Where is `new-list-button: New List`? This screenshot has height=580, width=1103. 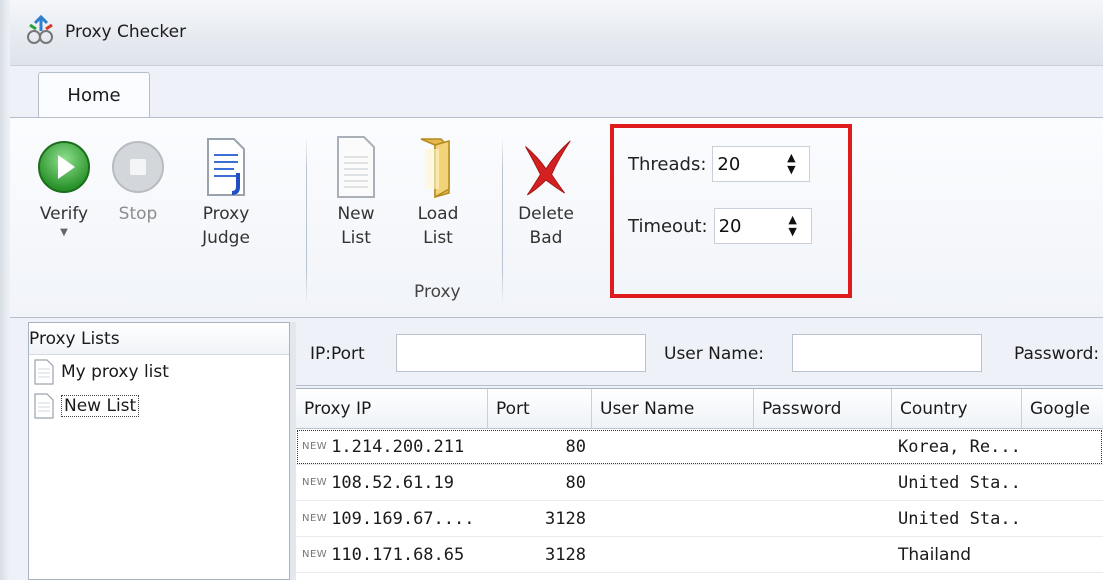 new-list-button: New List is located at coordinates (356, 191).